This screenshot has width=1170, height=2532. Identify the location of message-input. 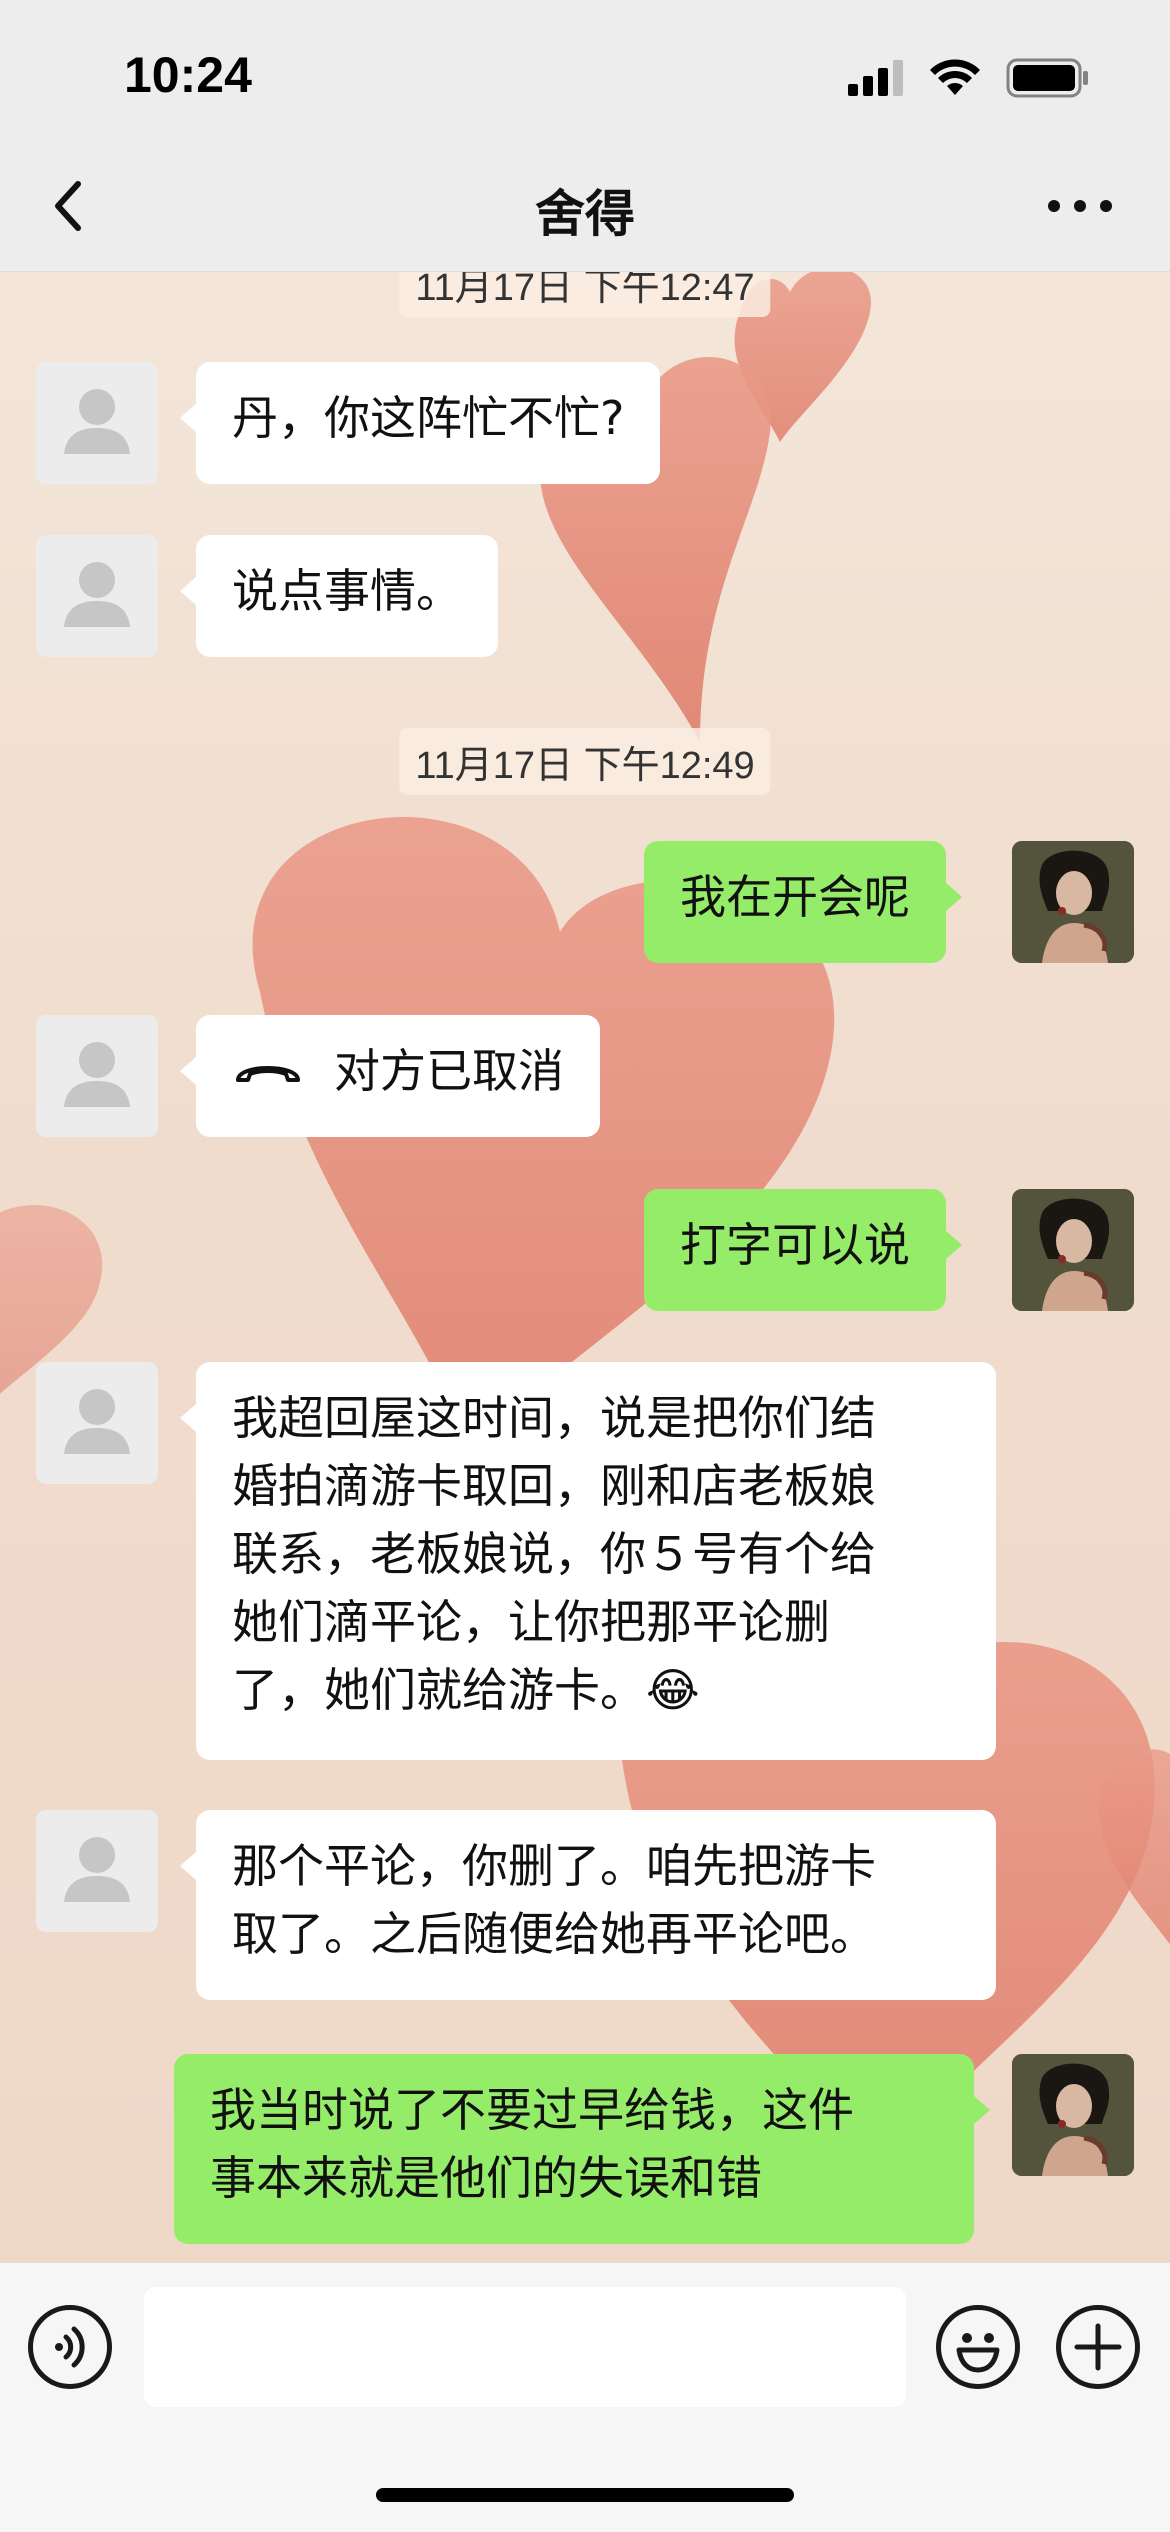
(525, 2347).